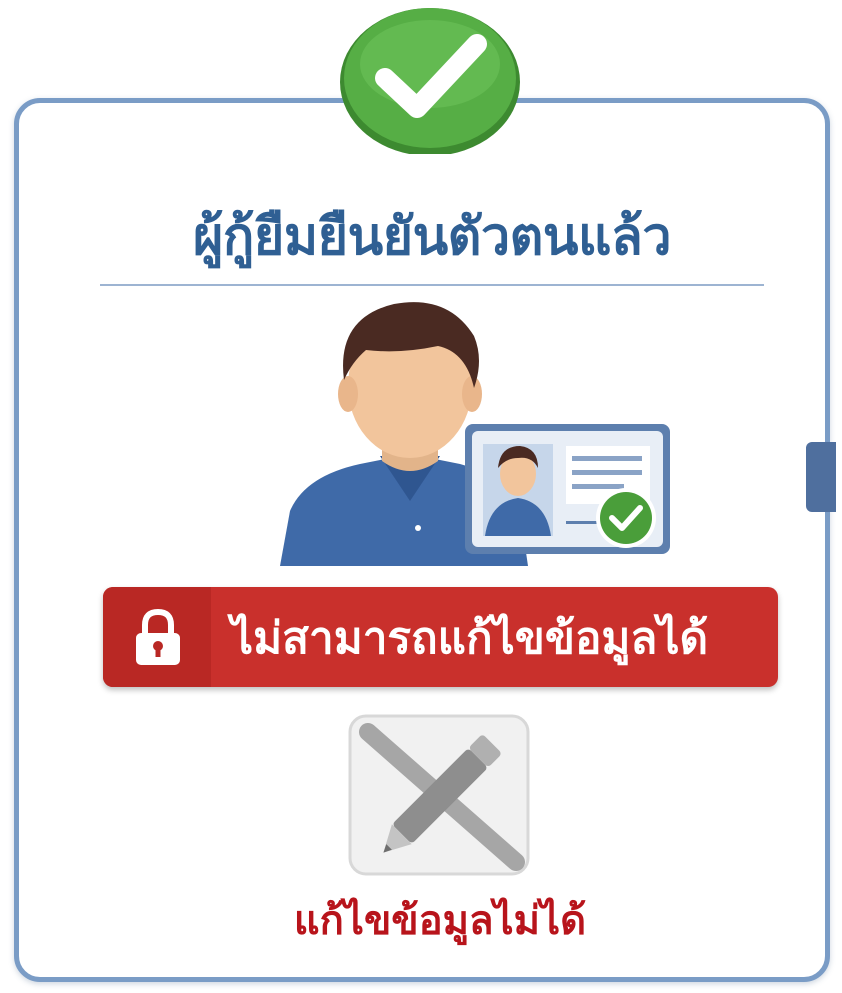 Image resolution: width=842 pixels, height=993 pixels. What do you see at coordinates (475, 434) in the screenshot?
I see `verified-person-id-card-icon` at bounding box center [475, 434].